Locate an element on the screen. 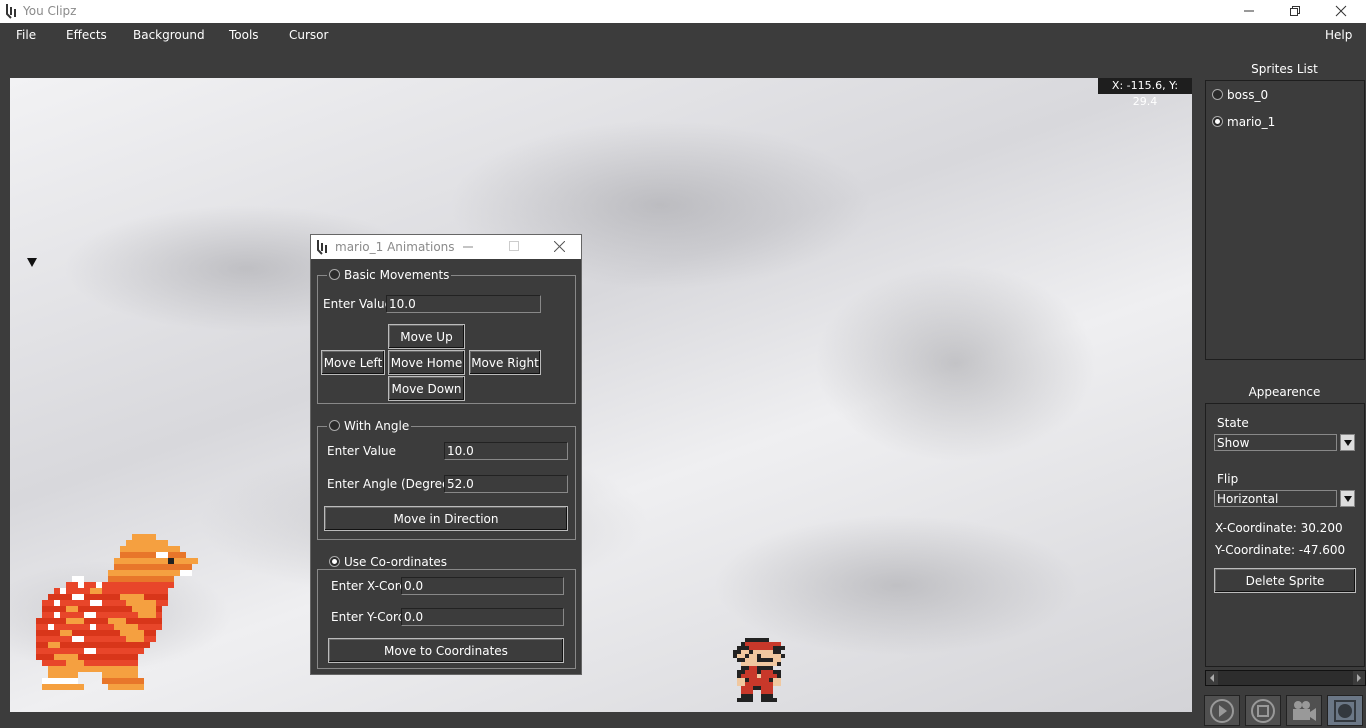 The image size is (1366, 728). play-icon is located at coordinates (1222, 711).